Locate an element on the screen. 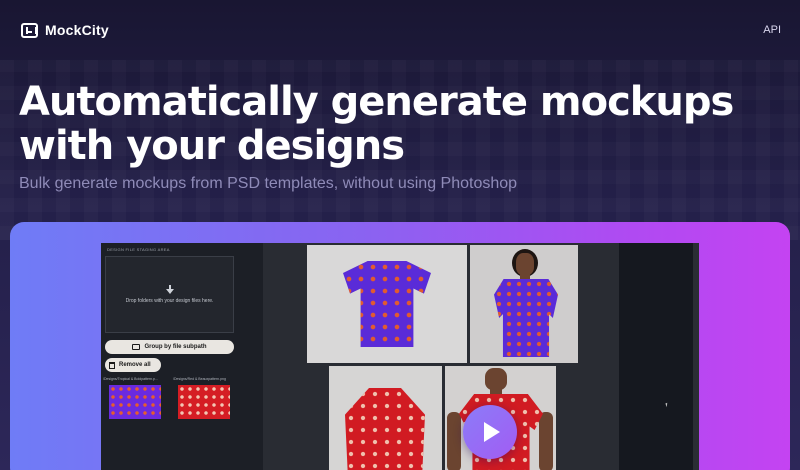  mockcity-logo-icon is located at coordinates (29, 30).